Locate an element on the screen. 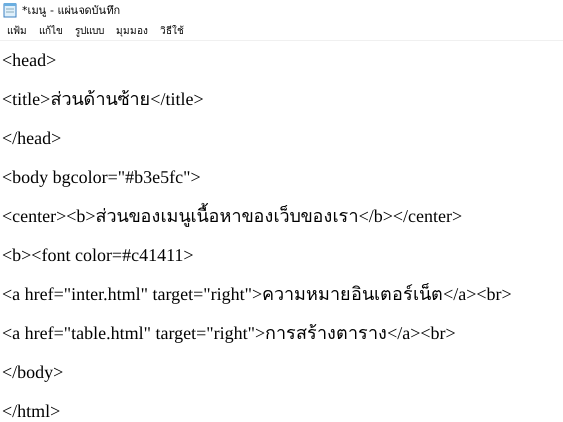 The height and width of the screenshot is (422, 563). code-line: <a href="table.html" target="right">การสร้างตาราง</a><br> is located at coordinates (229, 333).